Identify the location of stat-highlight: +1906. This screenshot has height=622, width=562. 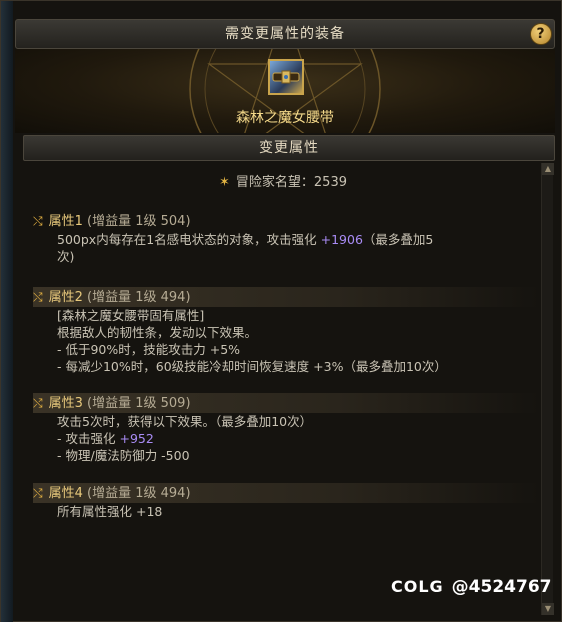
(341, 239).